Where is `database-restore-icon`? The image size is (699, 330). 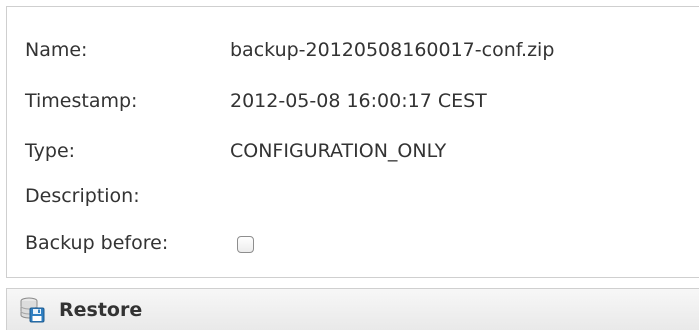
database-restore-icon is located at coordinates (33, 310).